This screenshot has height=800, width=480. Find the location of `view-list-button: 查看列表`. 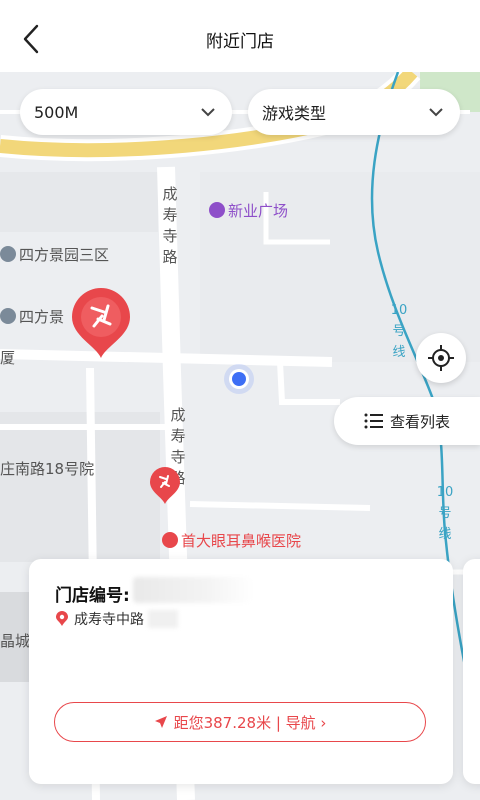

view-list-button: 查看列表 is located at coordinates (407, 421).